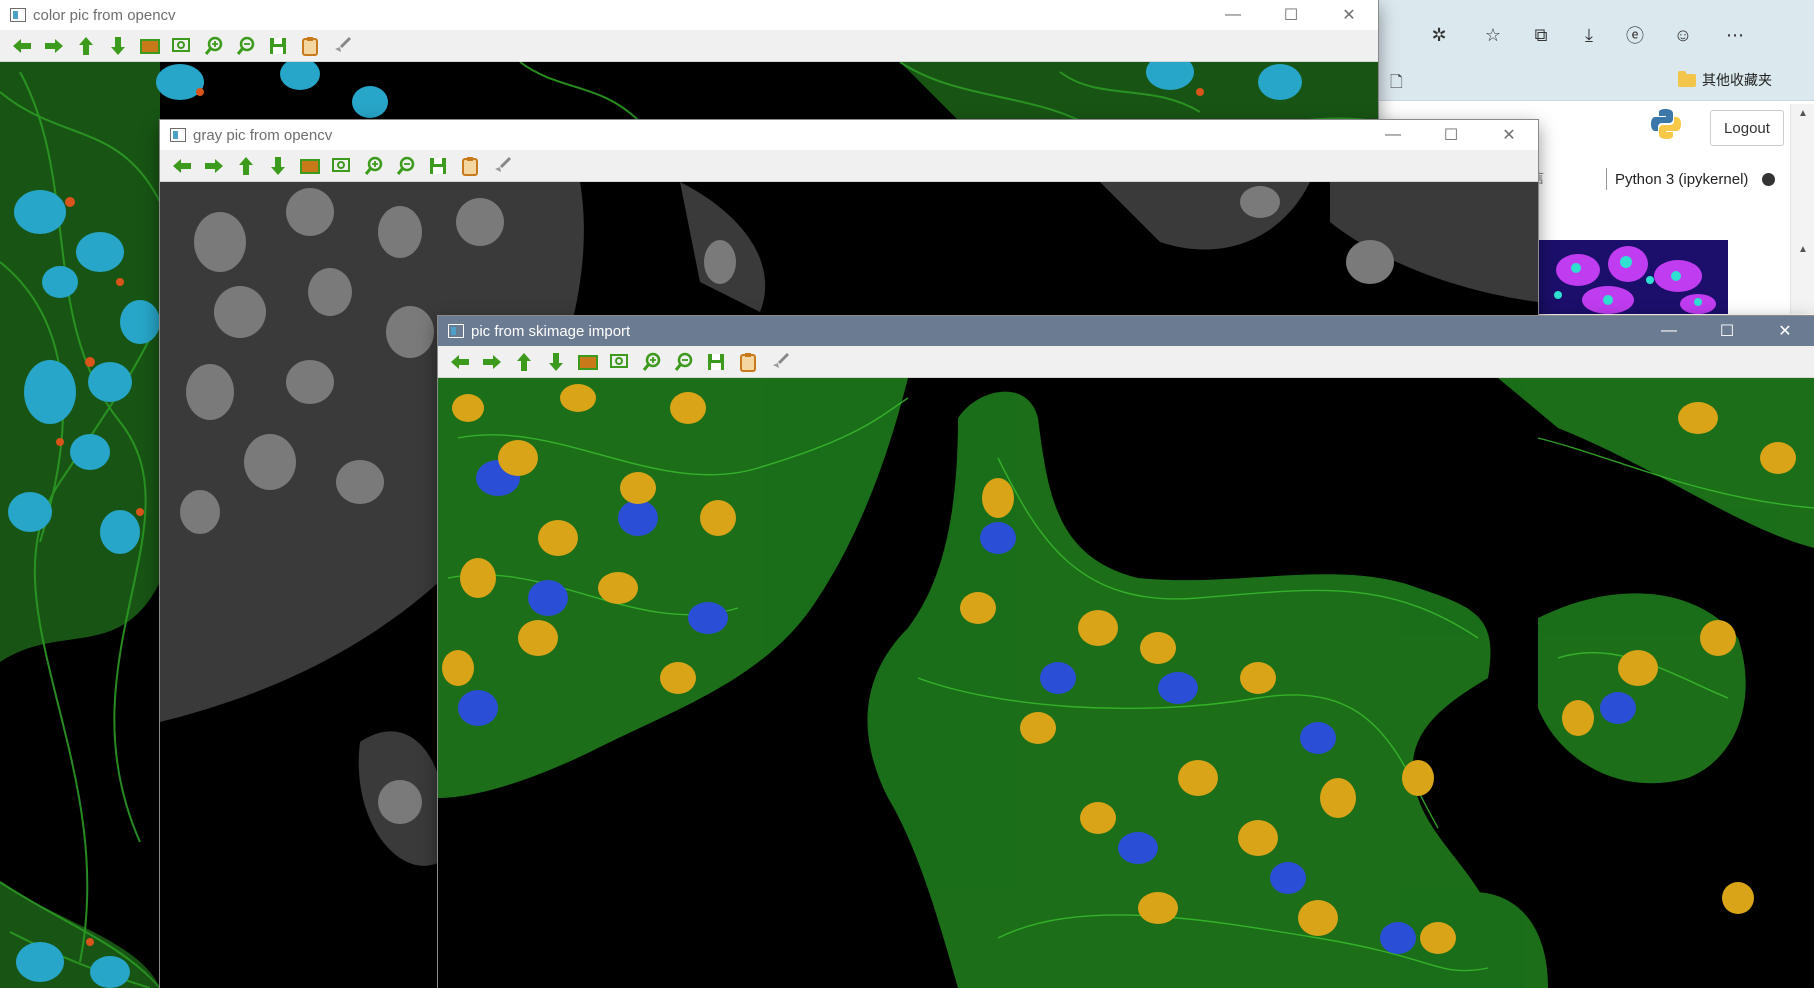 Image resolution: width=1814 pixels, height=988 pixels. I want to click on favorites-folder: 其他收藏夹, so click(1725, 80).